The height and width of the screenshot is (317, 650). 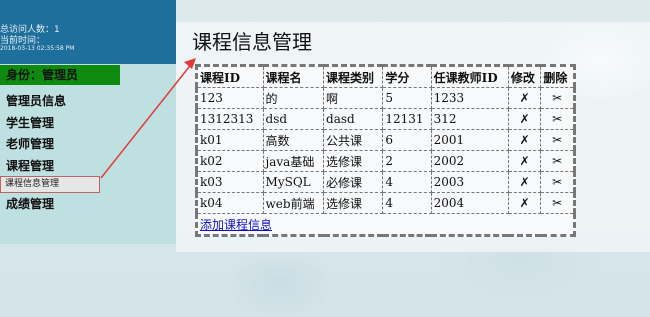 I want to click on cell-course-id: k01, so click(x=230, y=140).